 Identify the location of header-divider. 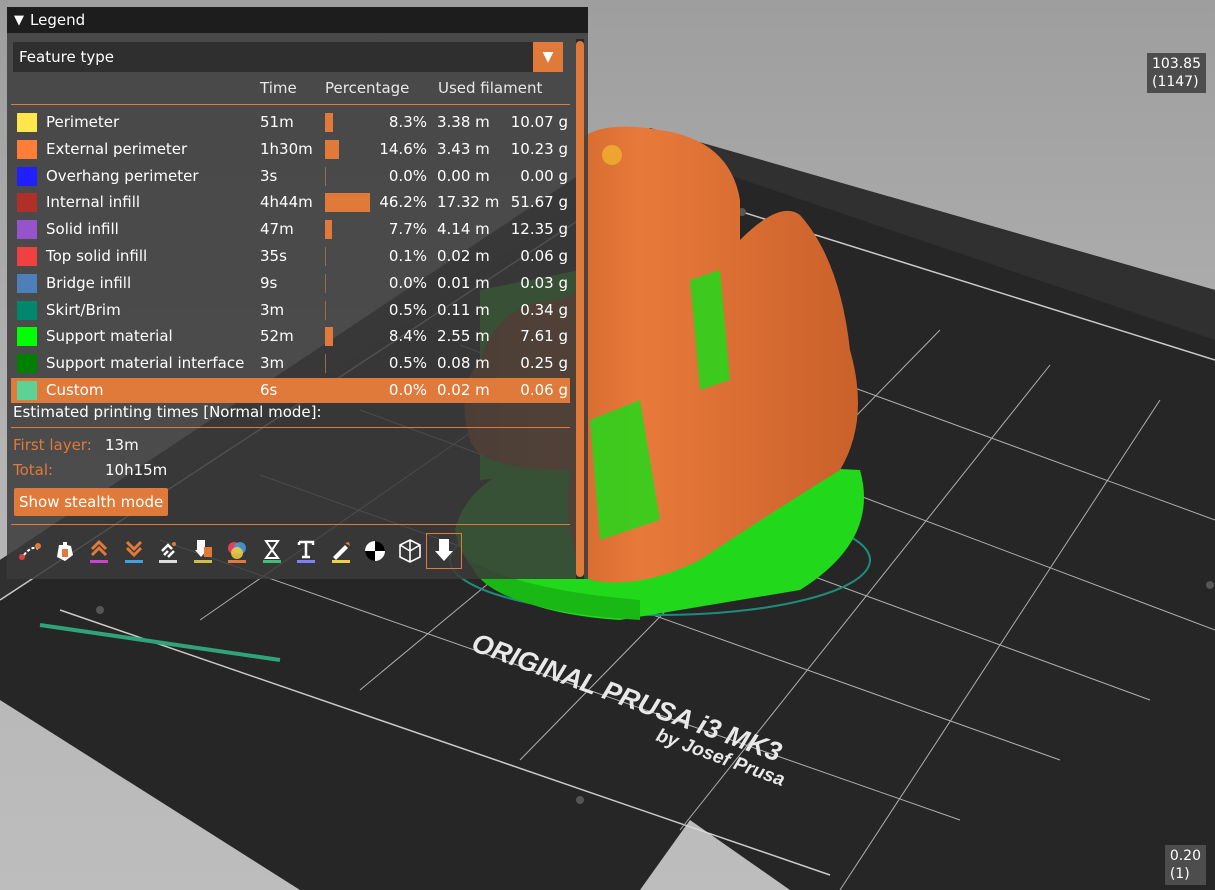
(290, 104).